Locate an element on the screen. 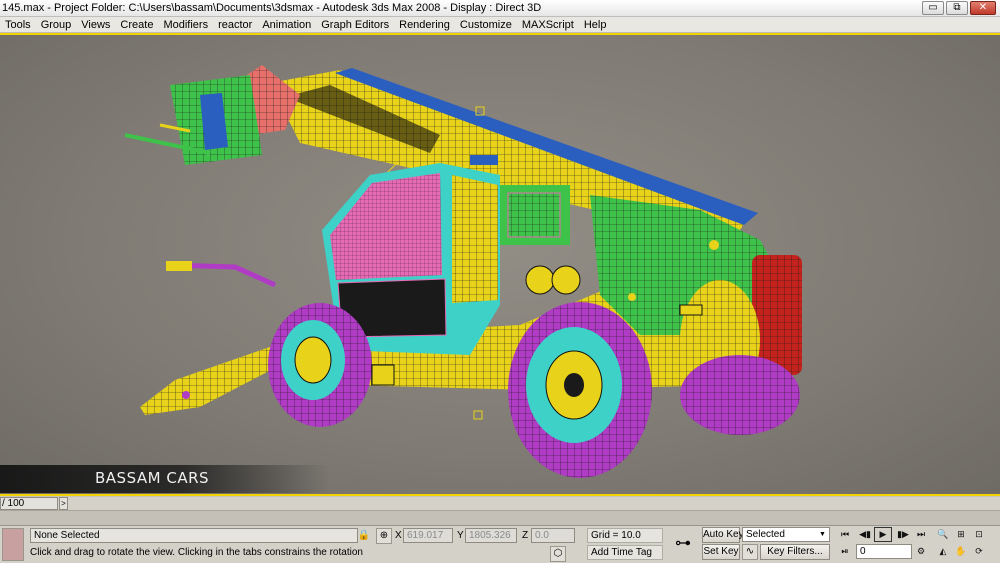  zoom-extents-icon: ⊡ is located at coordinates (979, 534).